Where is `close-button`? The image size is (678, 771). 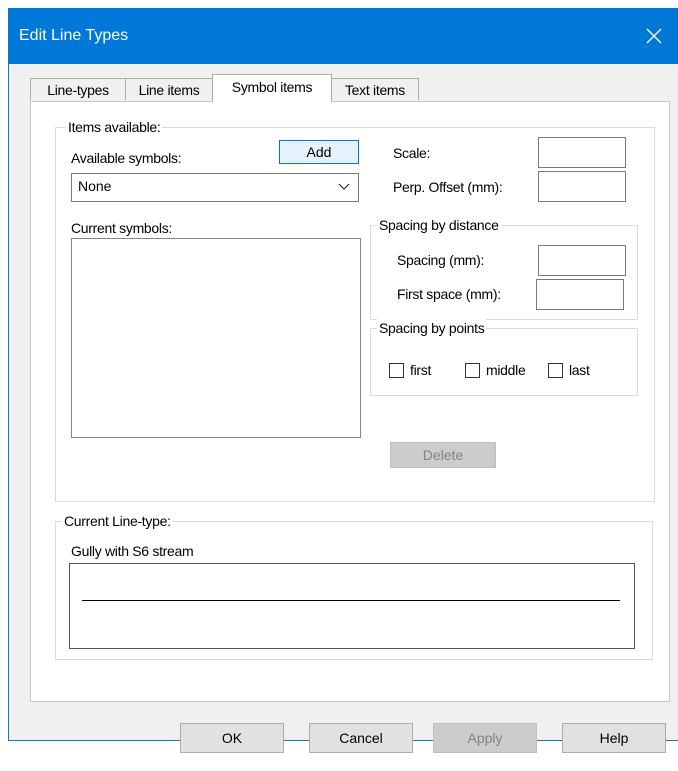 close-button is located at coordinates (655, 36).